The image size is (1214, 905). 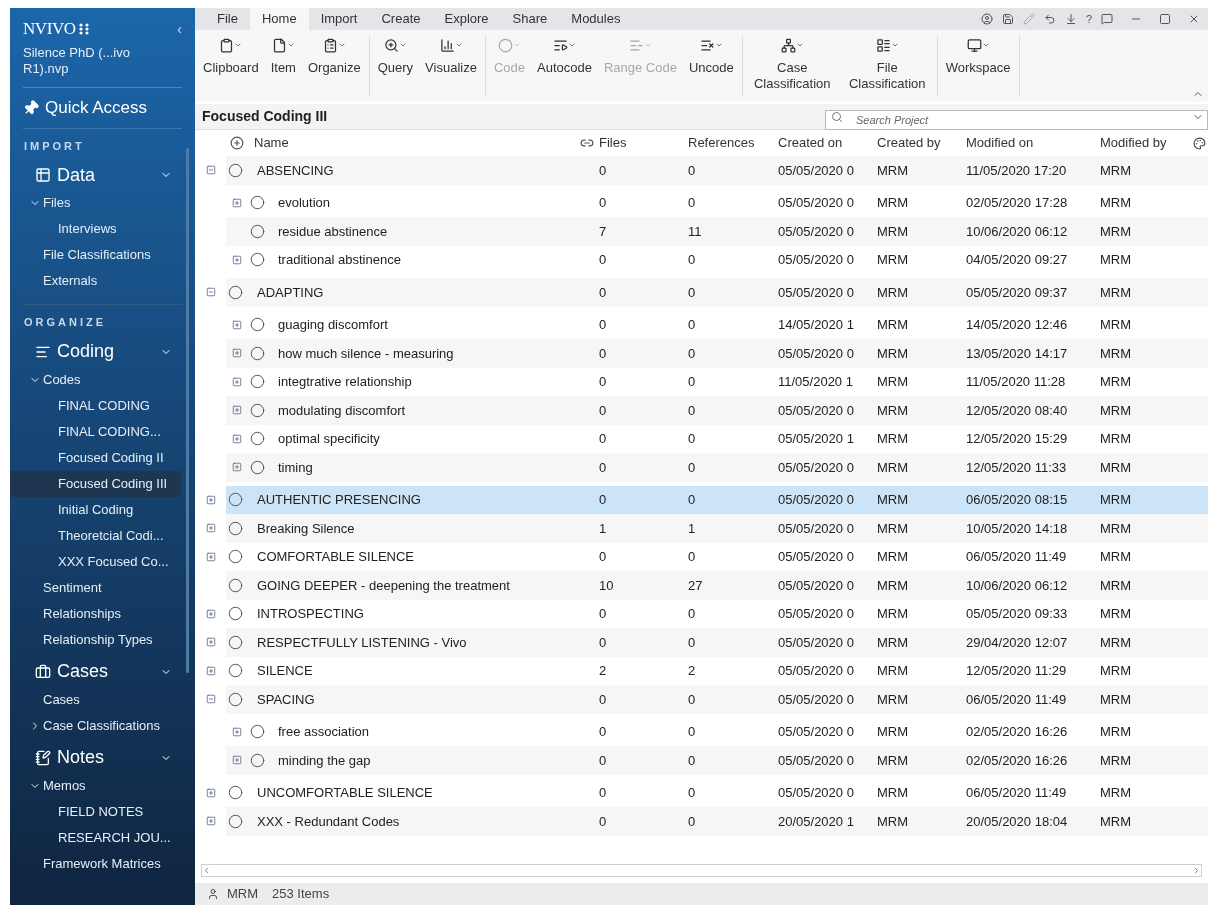 I want to click on sidebar-item: Sentiment, so click(x=95, y=587).